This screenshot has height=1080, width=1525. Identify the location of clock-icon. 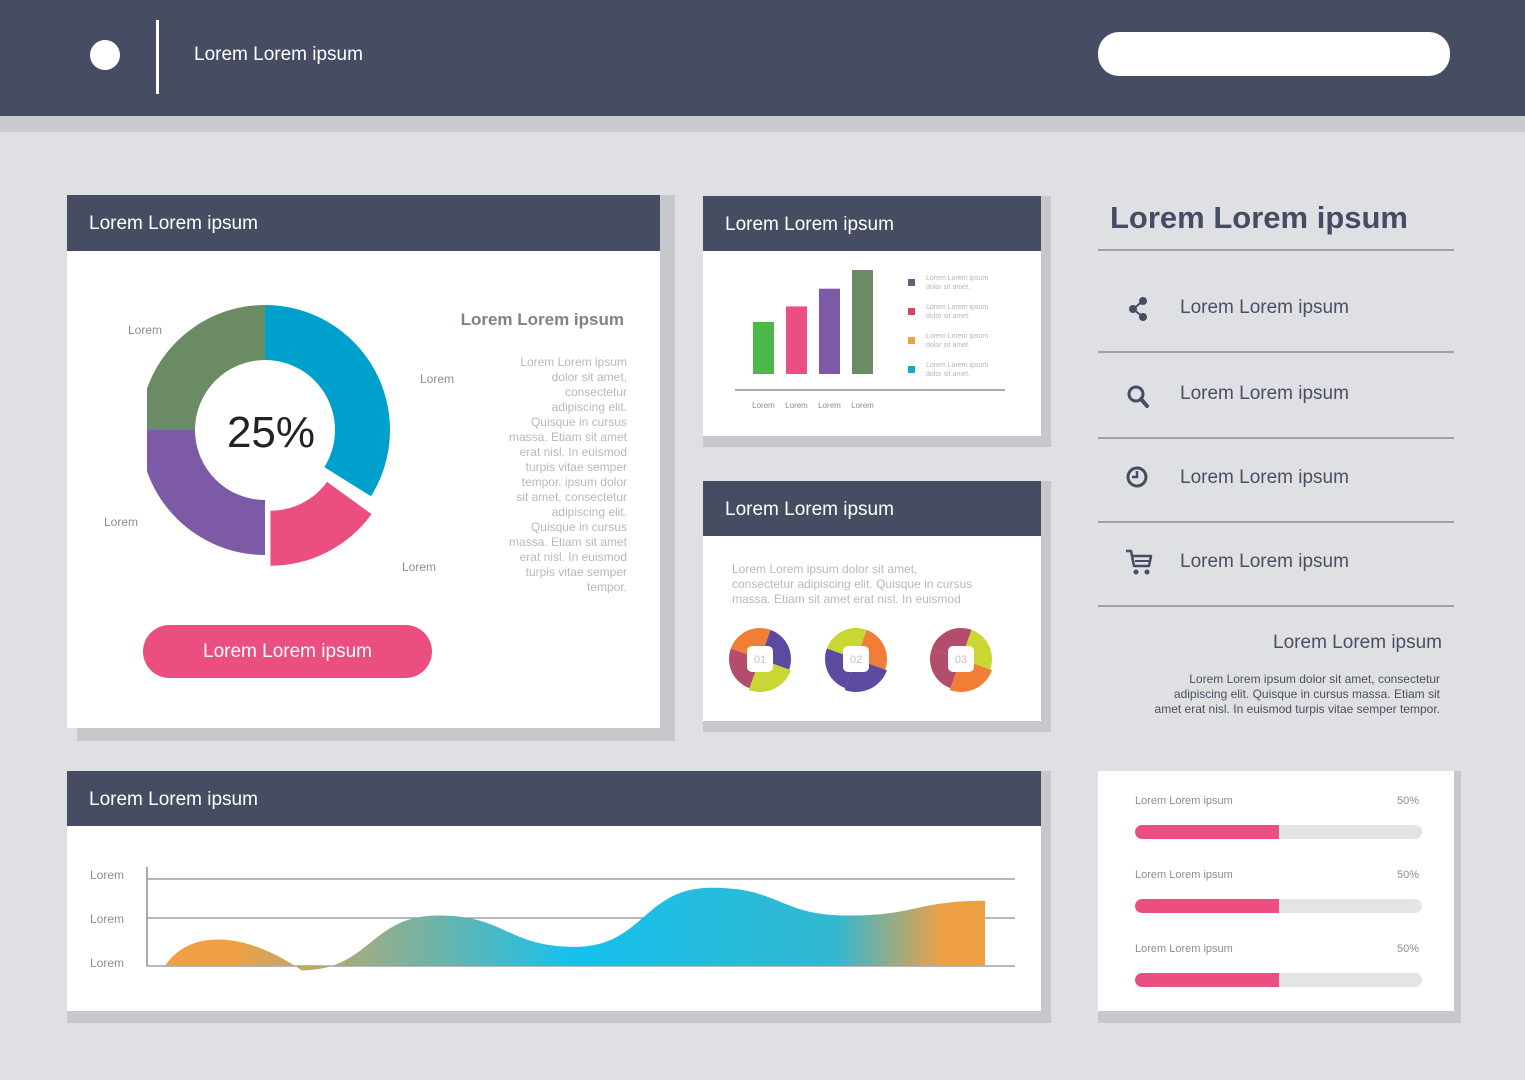
(1137, 477).